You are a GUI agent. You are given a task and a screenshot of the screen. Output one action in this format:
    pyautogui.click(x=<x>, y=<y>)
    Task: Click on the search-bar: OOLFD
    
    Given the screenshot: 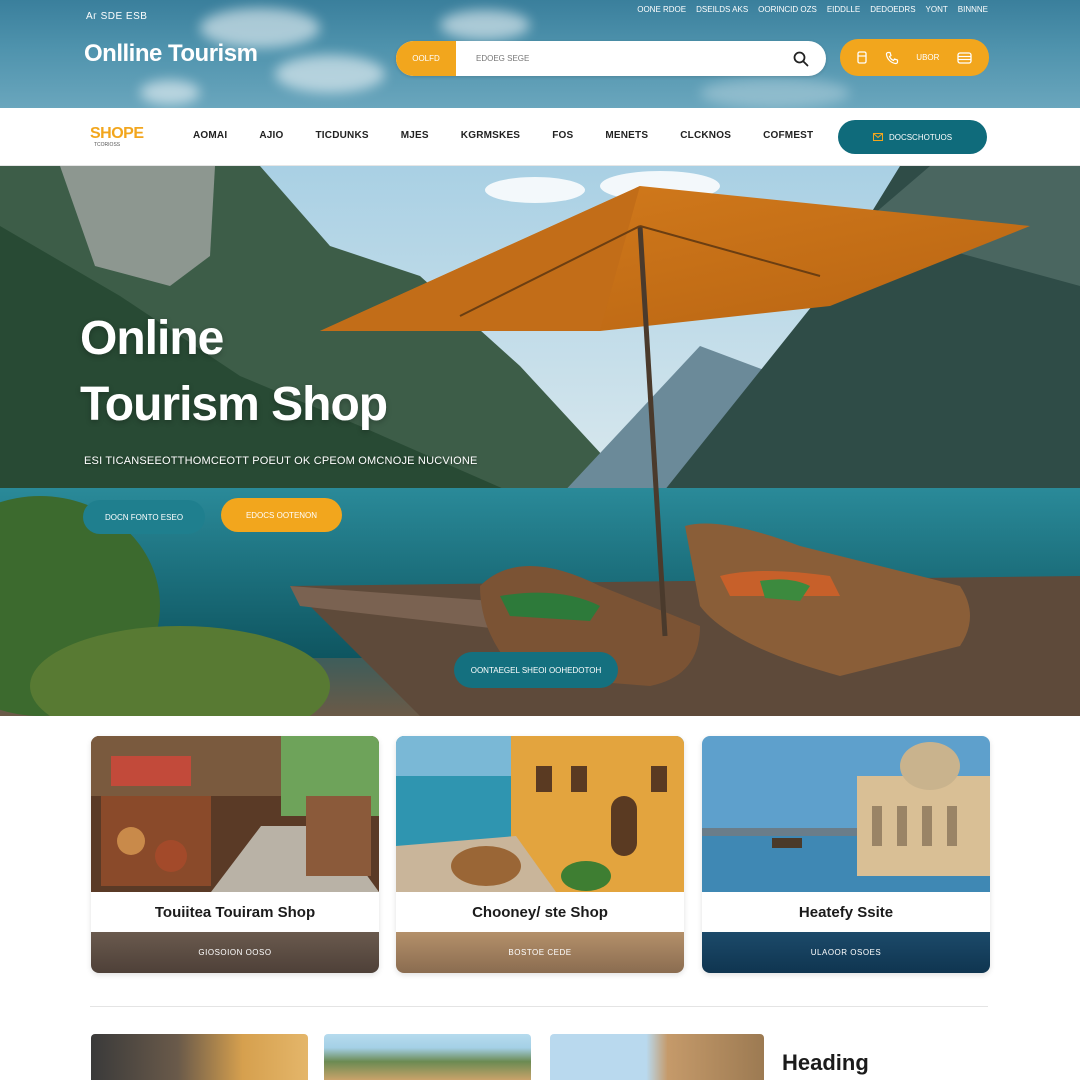 What is the action you would take?
    pyautogui.click(x=611, y=58)
    